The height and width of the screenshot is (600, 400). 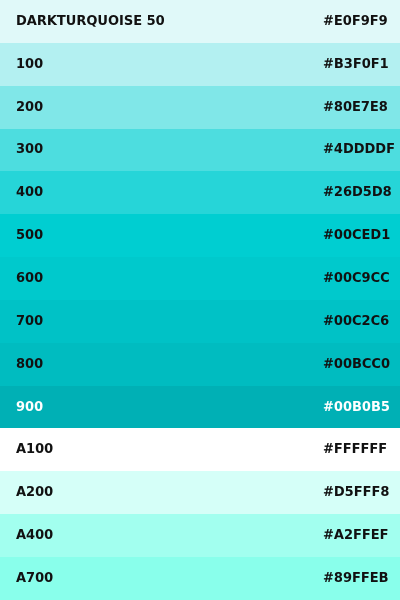 What do you see at coordinates (35, 493) in the screenshot?
I see `swatch-name: A200` at bounding box center [35, 493].